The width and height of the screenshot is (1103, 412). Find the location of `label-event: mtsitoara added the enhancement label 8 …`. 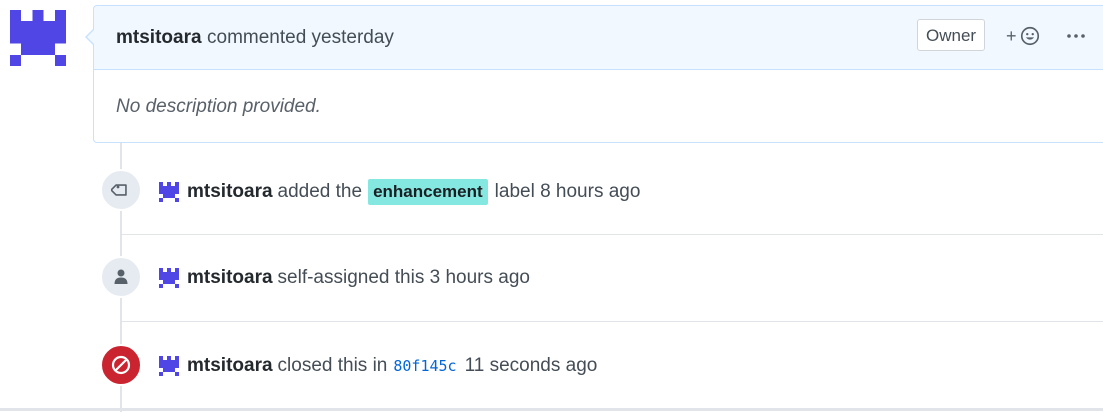

label-event: mtsitoara added the enhancement label 8 … is located at coordinates (399, 192).